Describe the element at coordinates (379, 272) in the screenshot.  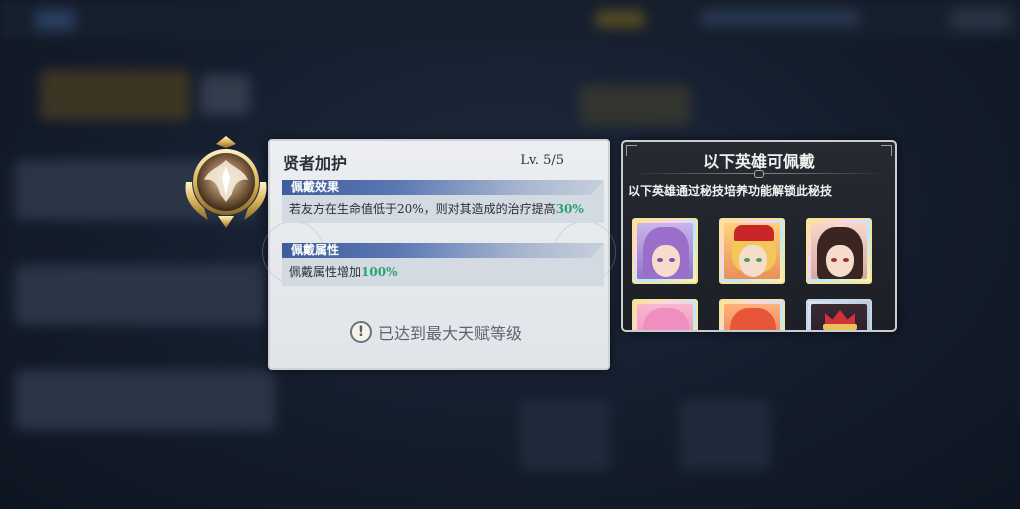
I see `attribute-value: 100%` at that location.